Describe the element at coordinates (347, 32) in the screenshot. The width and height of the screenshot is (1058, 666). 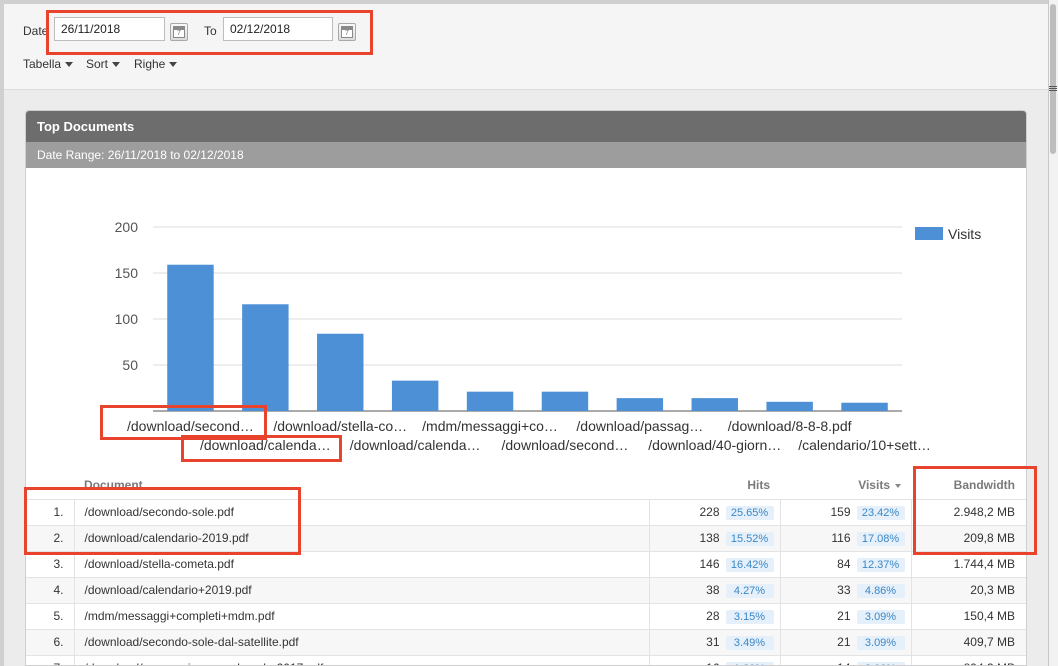
I see `calendar-to-icon: 7` at that location.